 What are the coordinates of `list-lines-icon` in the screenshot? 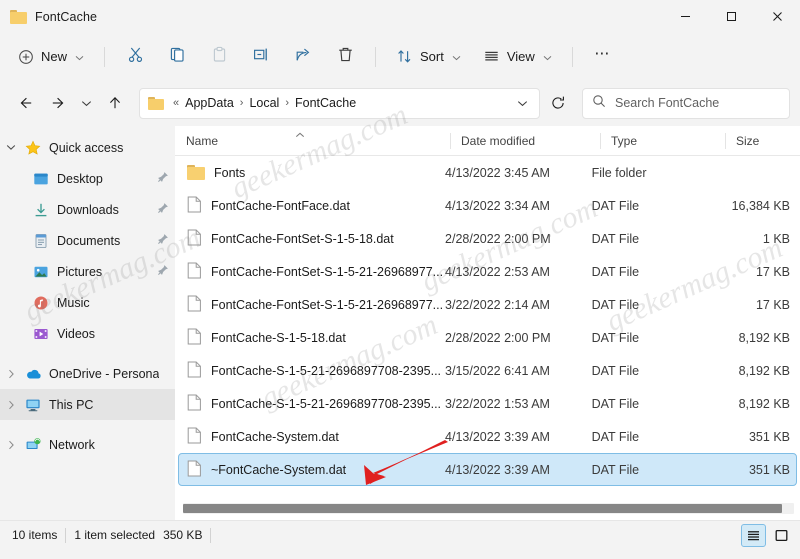 It's located at (491, 56).